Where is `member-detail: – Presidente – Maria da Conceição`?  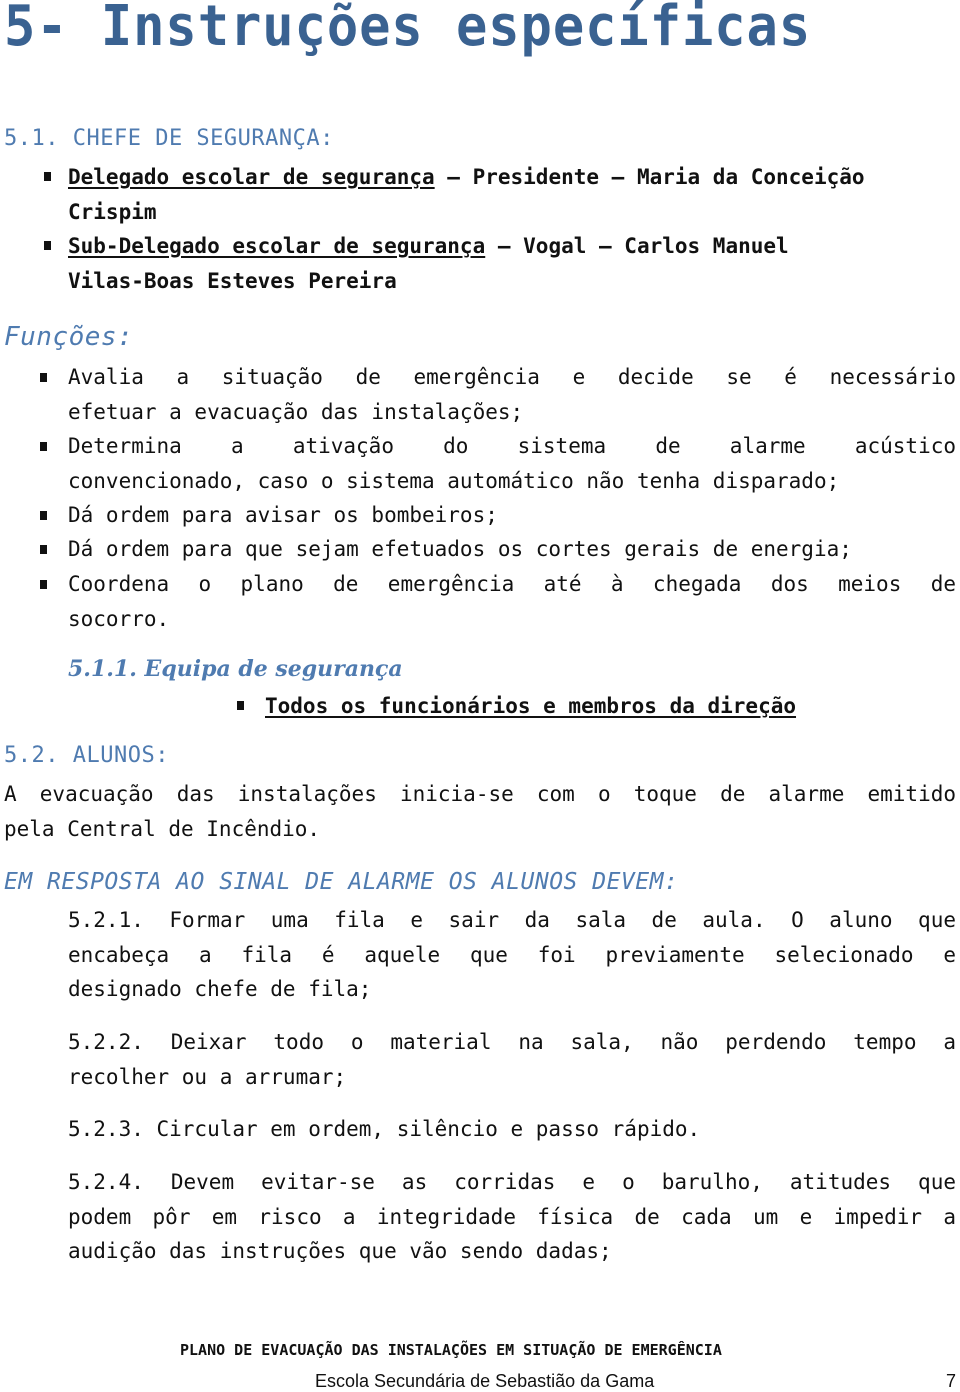
member-detail: – Presidente – Maria da Conceição is located at coordinates (649, 177).